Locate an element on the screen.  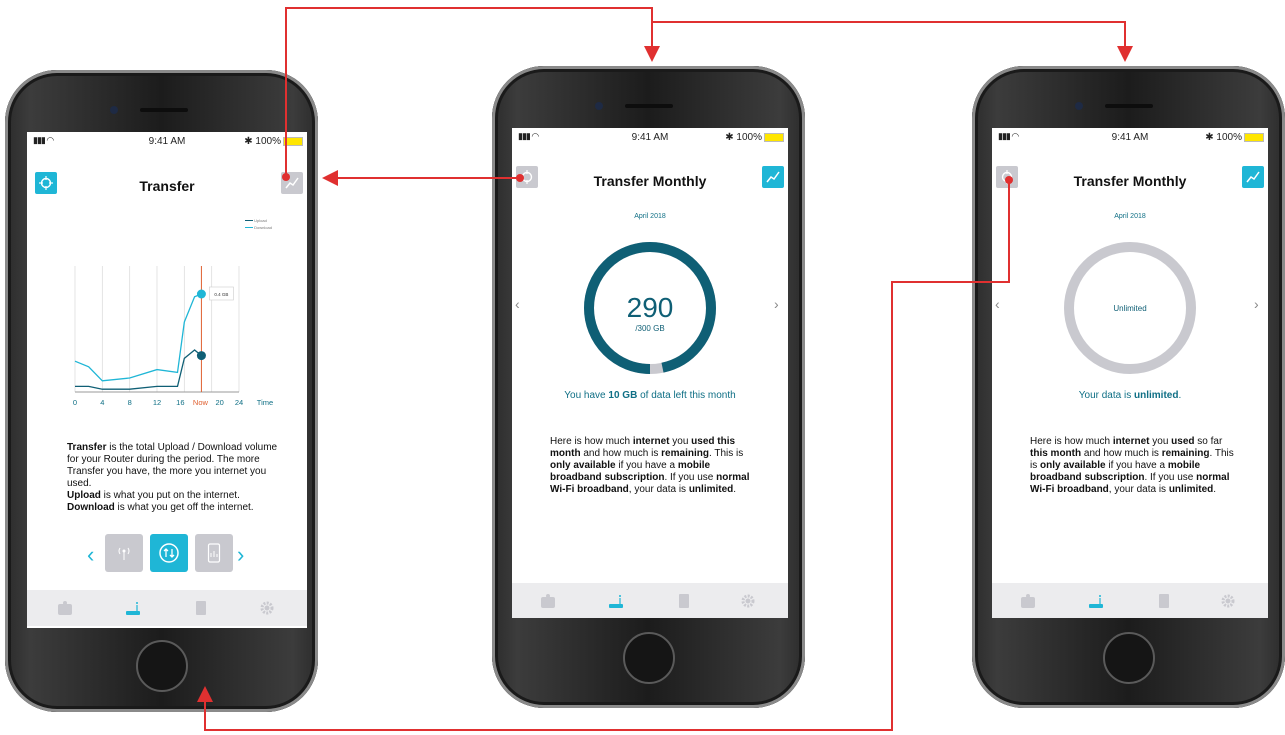
unlimited-message: Your data is unlimited. is located at coordinates (1130, 395).